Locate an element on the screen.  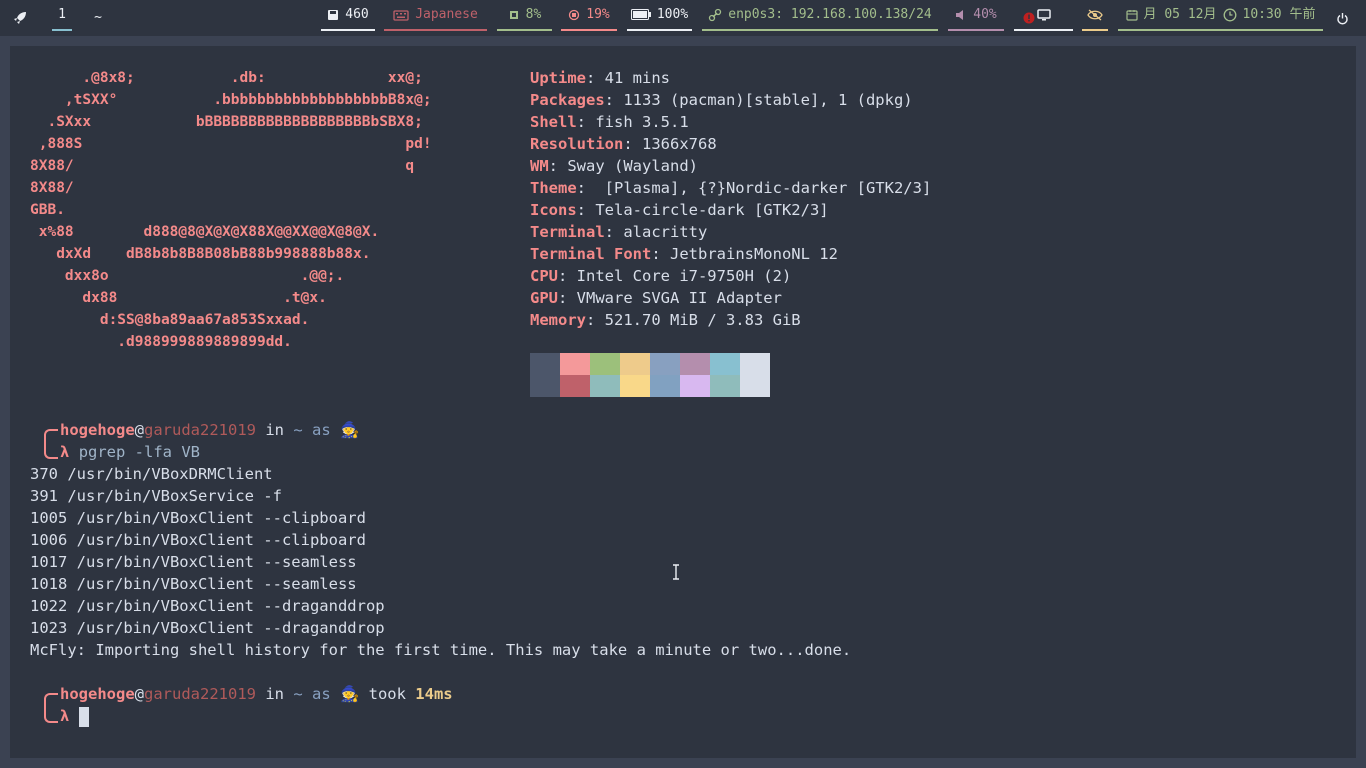
ascii-art-line: dxx8o .@@;. is located at coordinates (187, 276).